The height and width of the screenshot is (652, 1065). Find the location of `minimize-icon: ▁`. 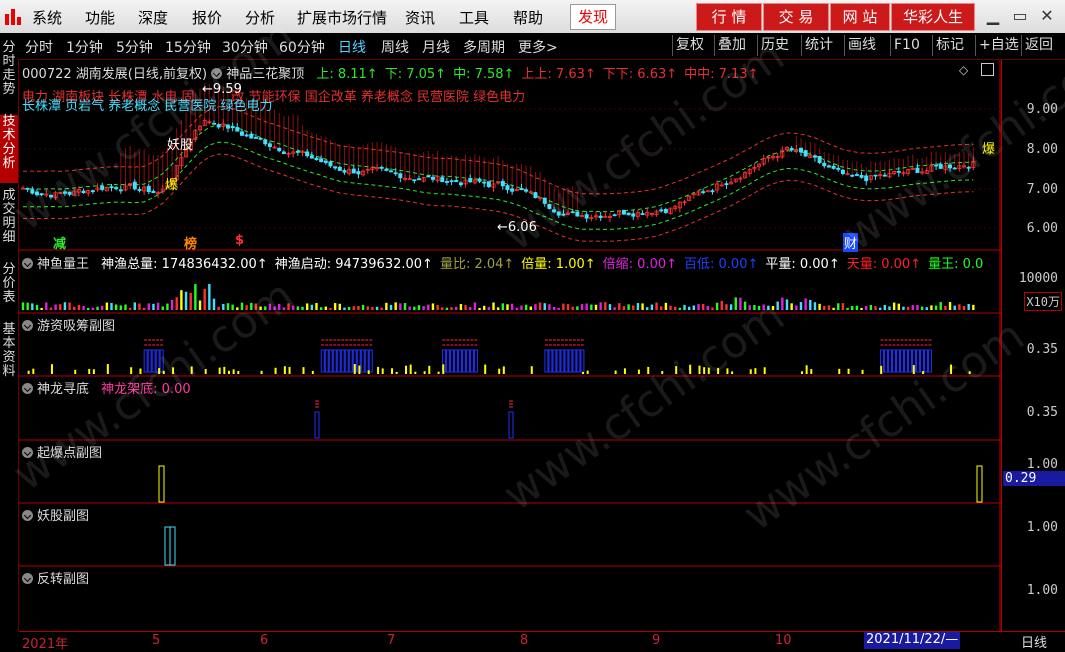

minimize-icon: ▁ is located at coordinates (993, 16).